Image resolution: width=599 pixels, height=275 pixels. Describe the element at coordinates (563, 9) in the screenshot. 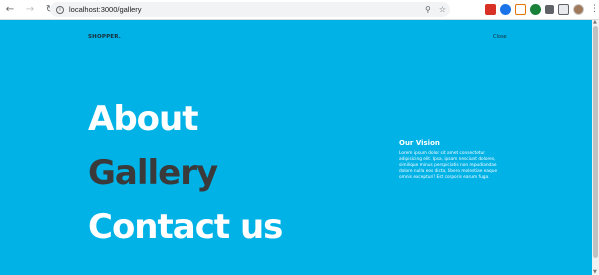

I see `extension-list-icon` at that location.